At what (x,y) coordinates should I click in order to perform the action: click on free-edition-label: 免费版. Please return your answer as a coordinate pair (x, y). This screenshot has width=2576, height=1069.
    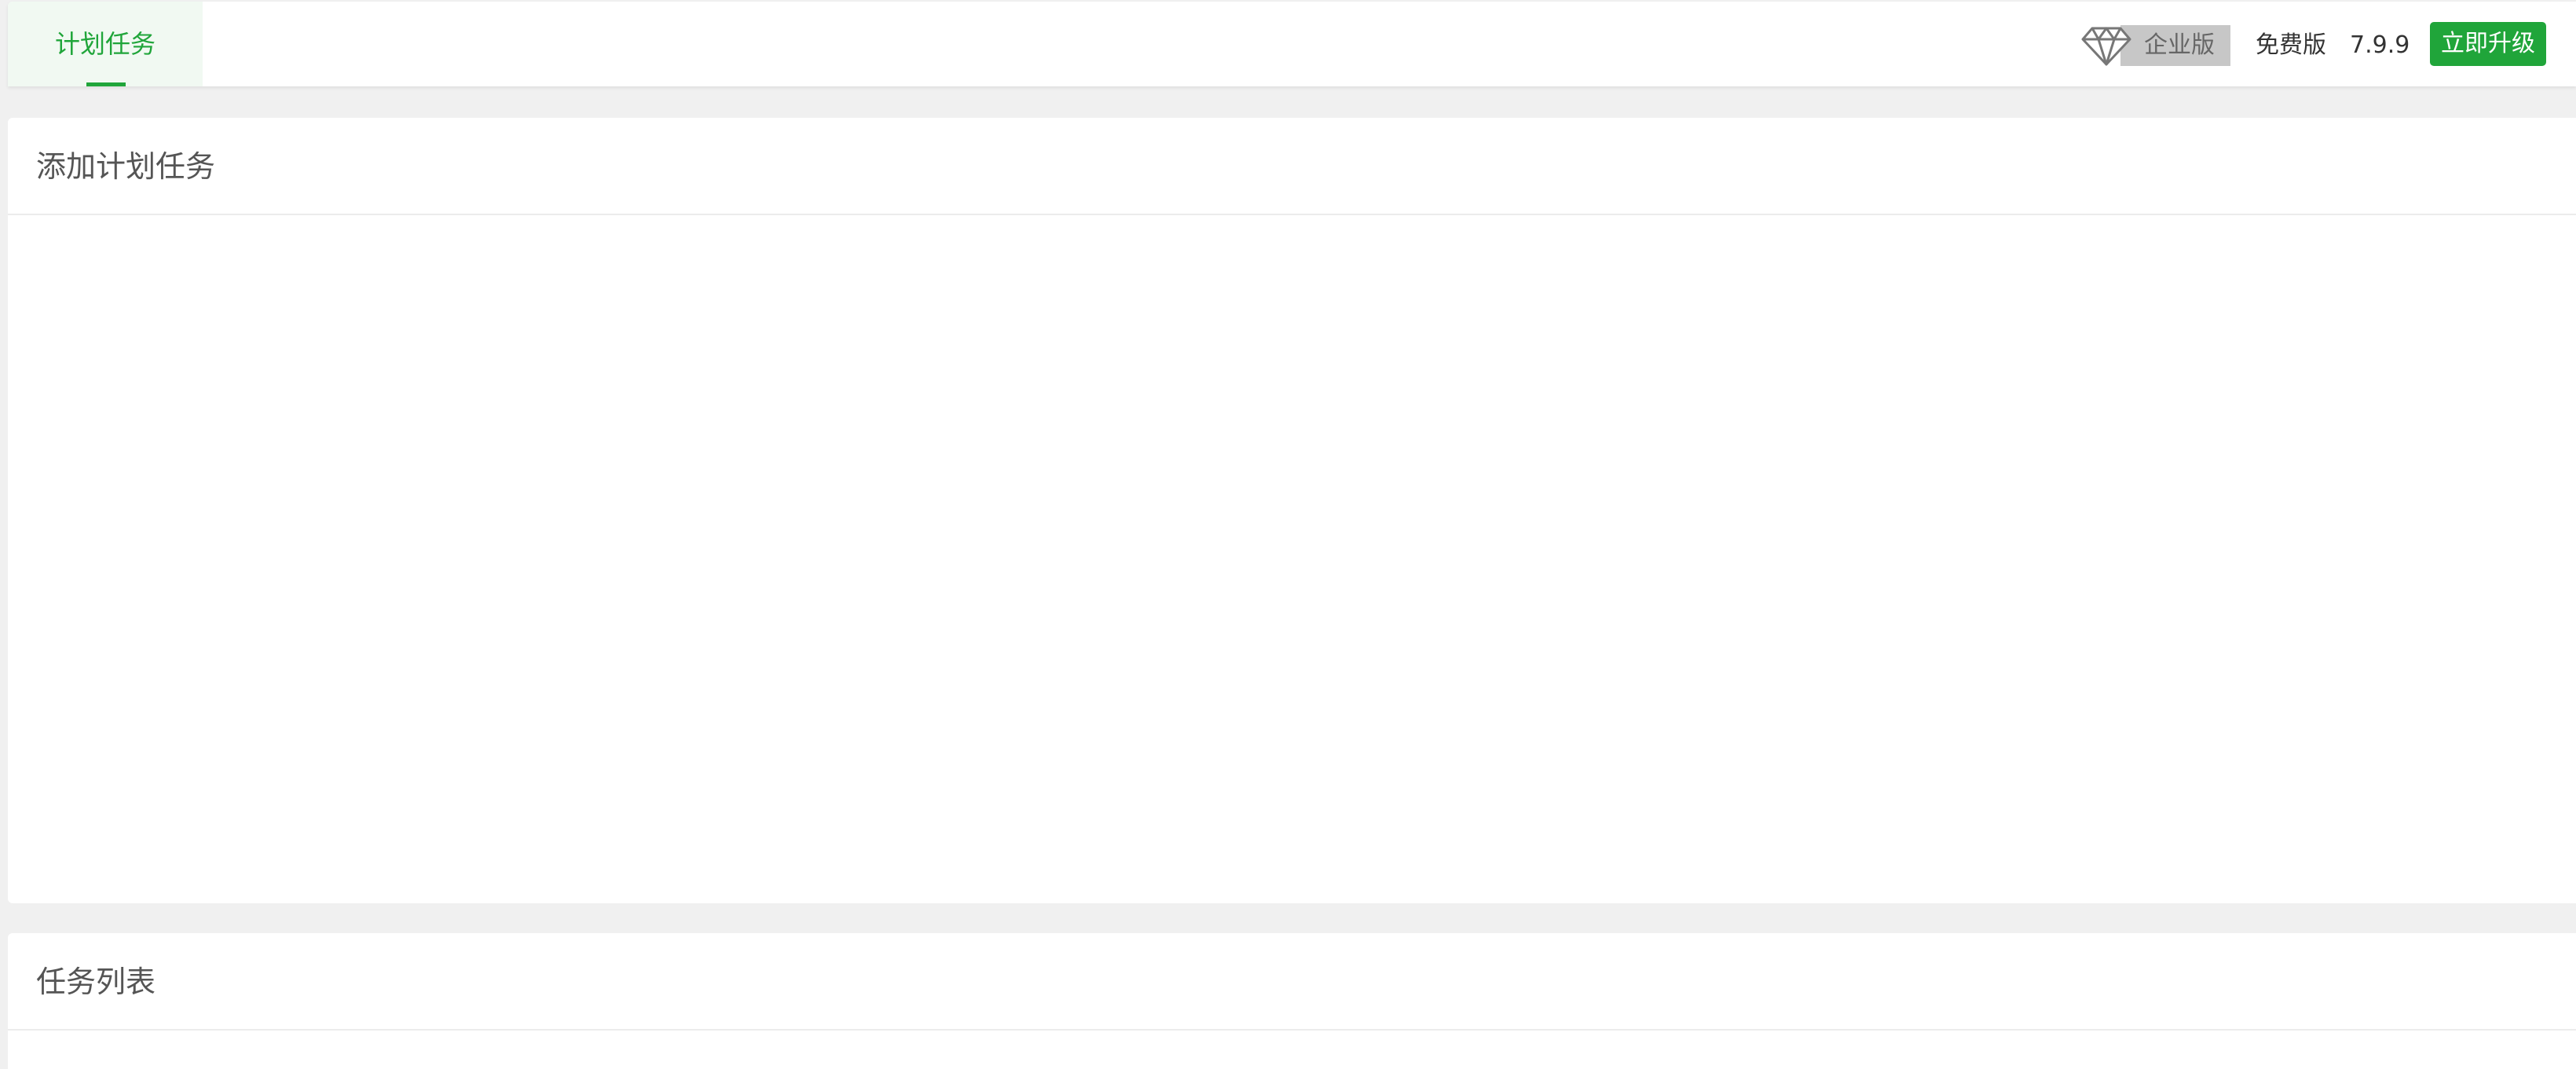
    Looking at the image, I should click on (2291, 45).